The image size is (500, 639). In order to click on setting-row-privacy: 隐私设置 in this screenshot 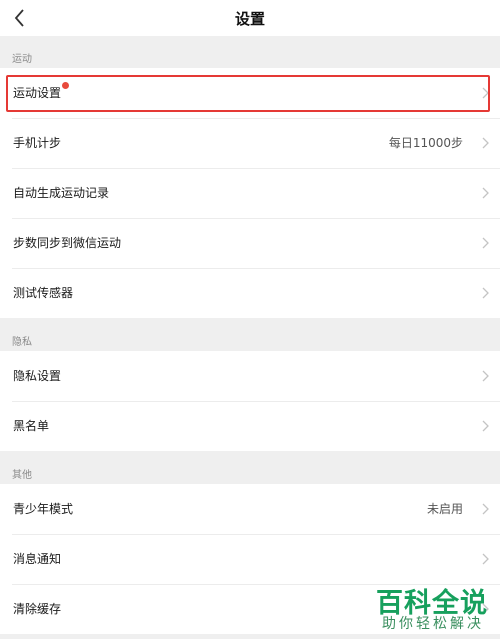, I will do `click(250, 376)`.